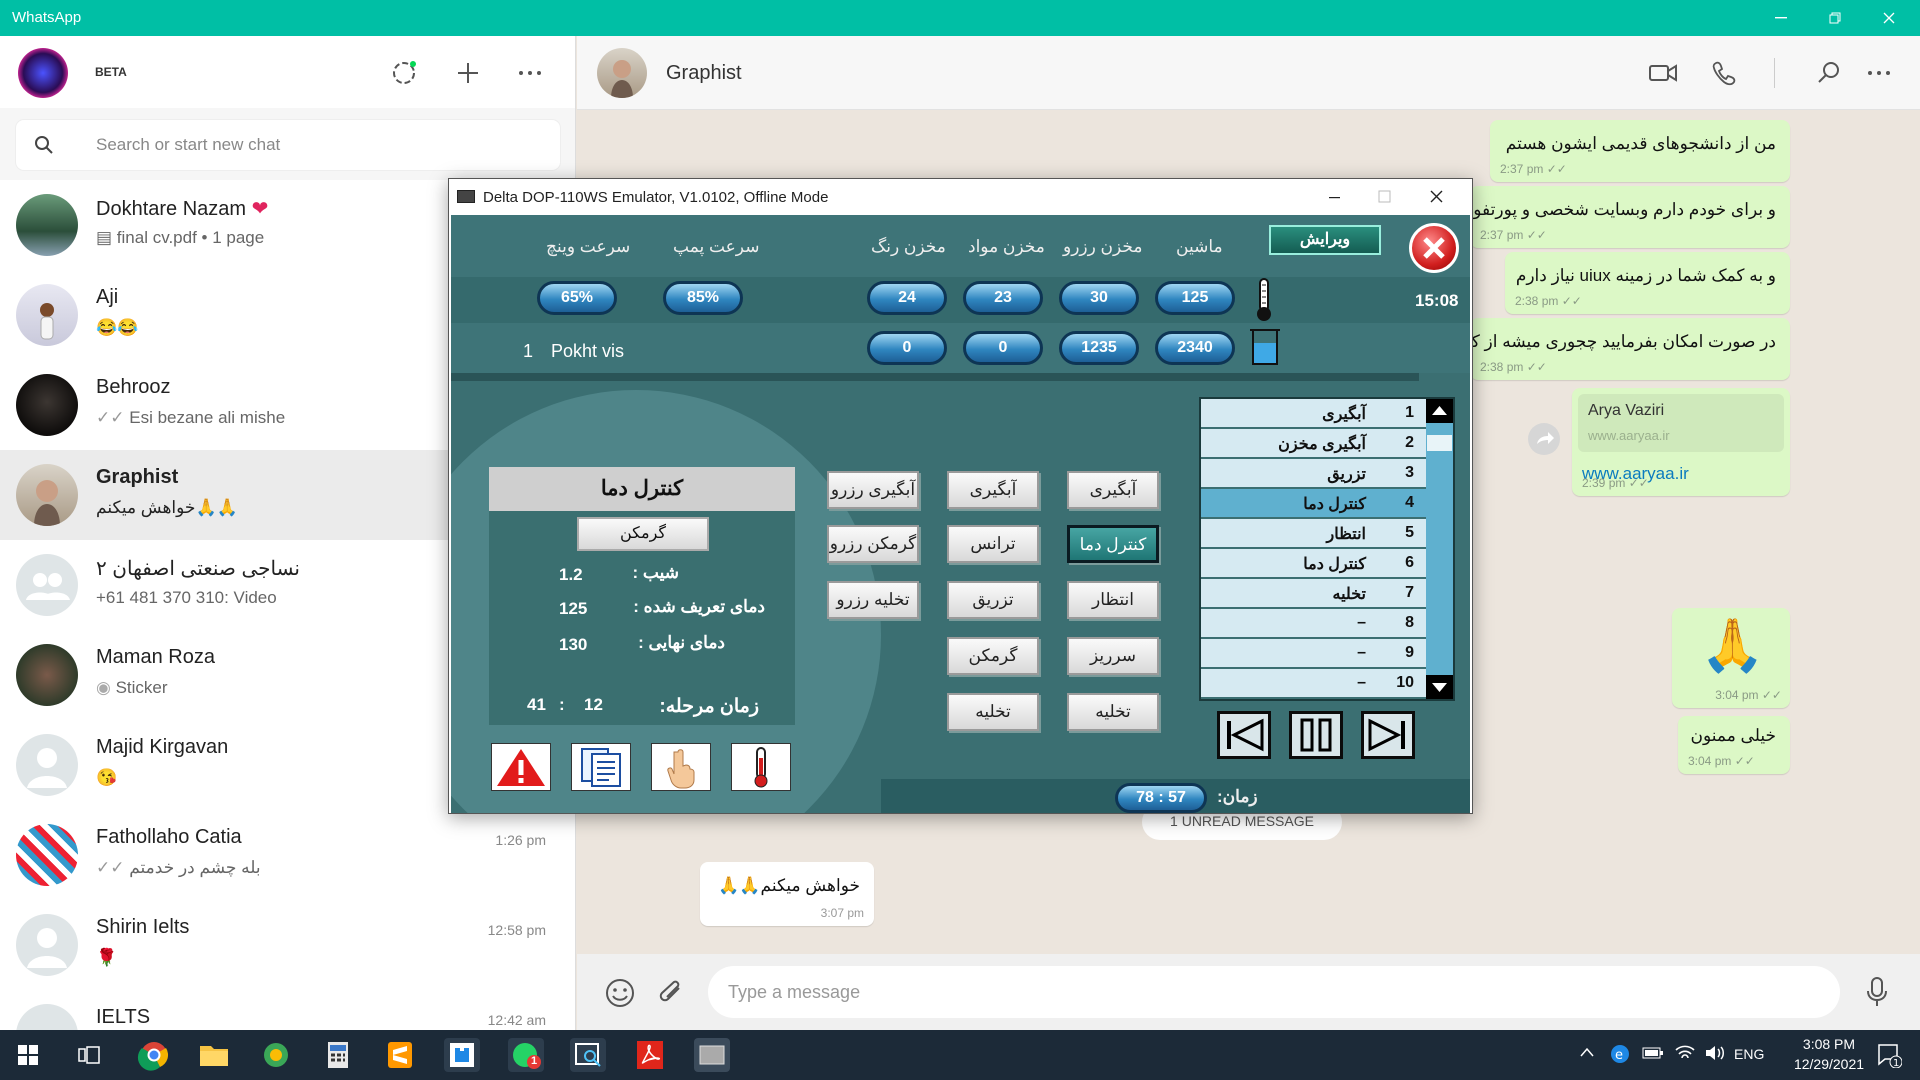  Describe the element at coordinates (601, 767) in the screenshot. I see `documents-icon` at that location.